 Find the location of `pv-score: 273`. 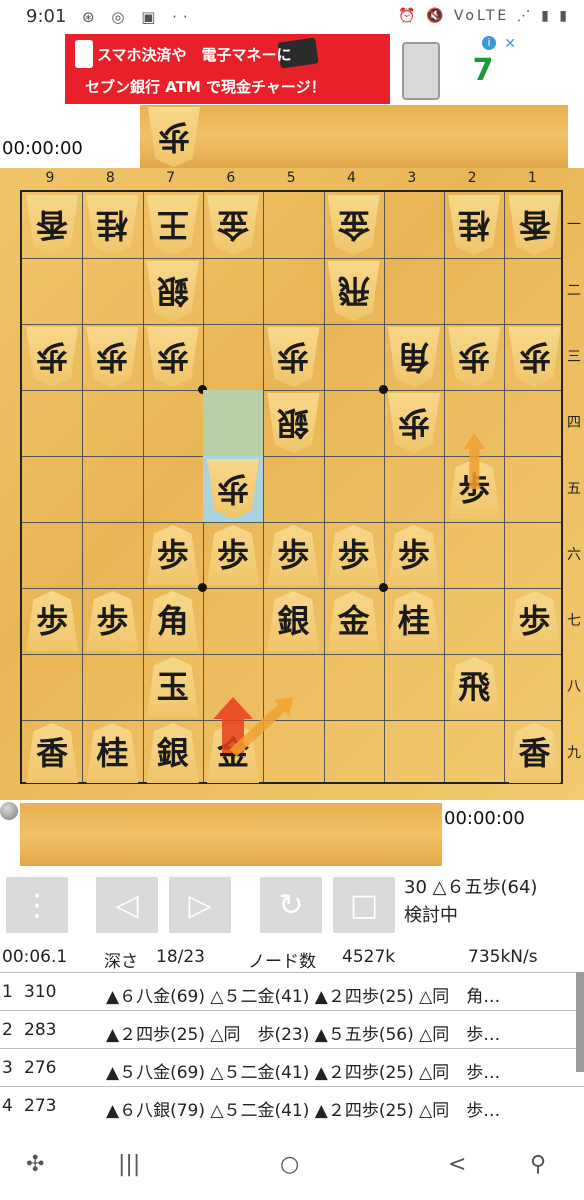

pv-score: 273 is located at coordinates (40, 1106).